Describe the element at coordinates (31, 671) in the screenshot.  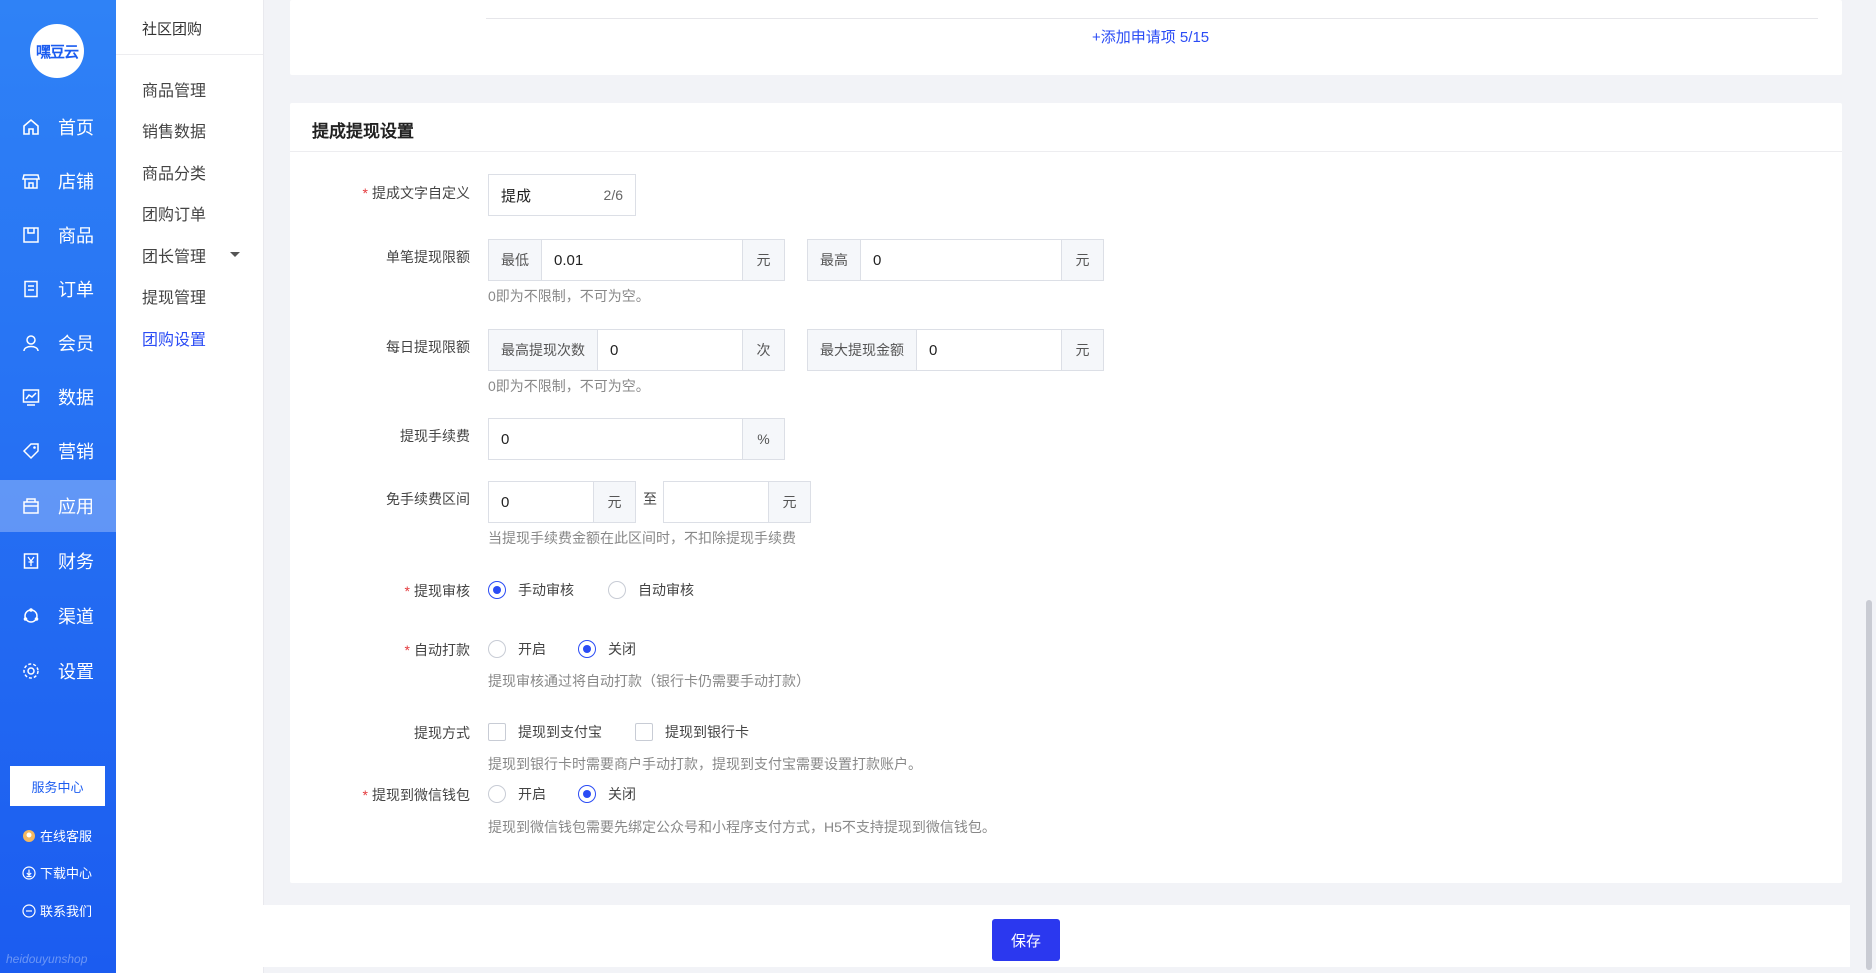
I see `settings-icon` at that location.